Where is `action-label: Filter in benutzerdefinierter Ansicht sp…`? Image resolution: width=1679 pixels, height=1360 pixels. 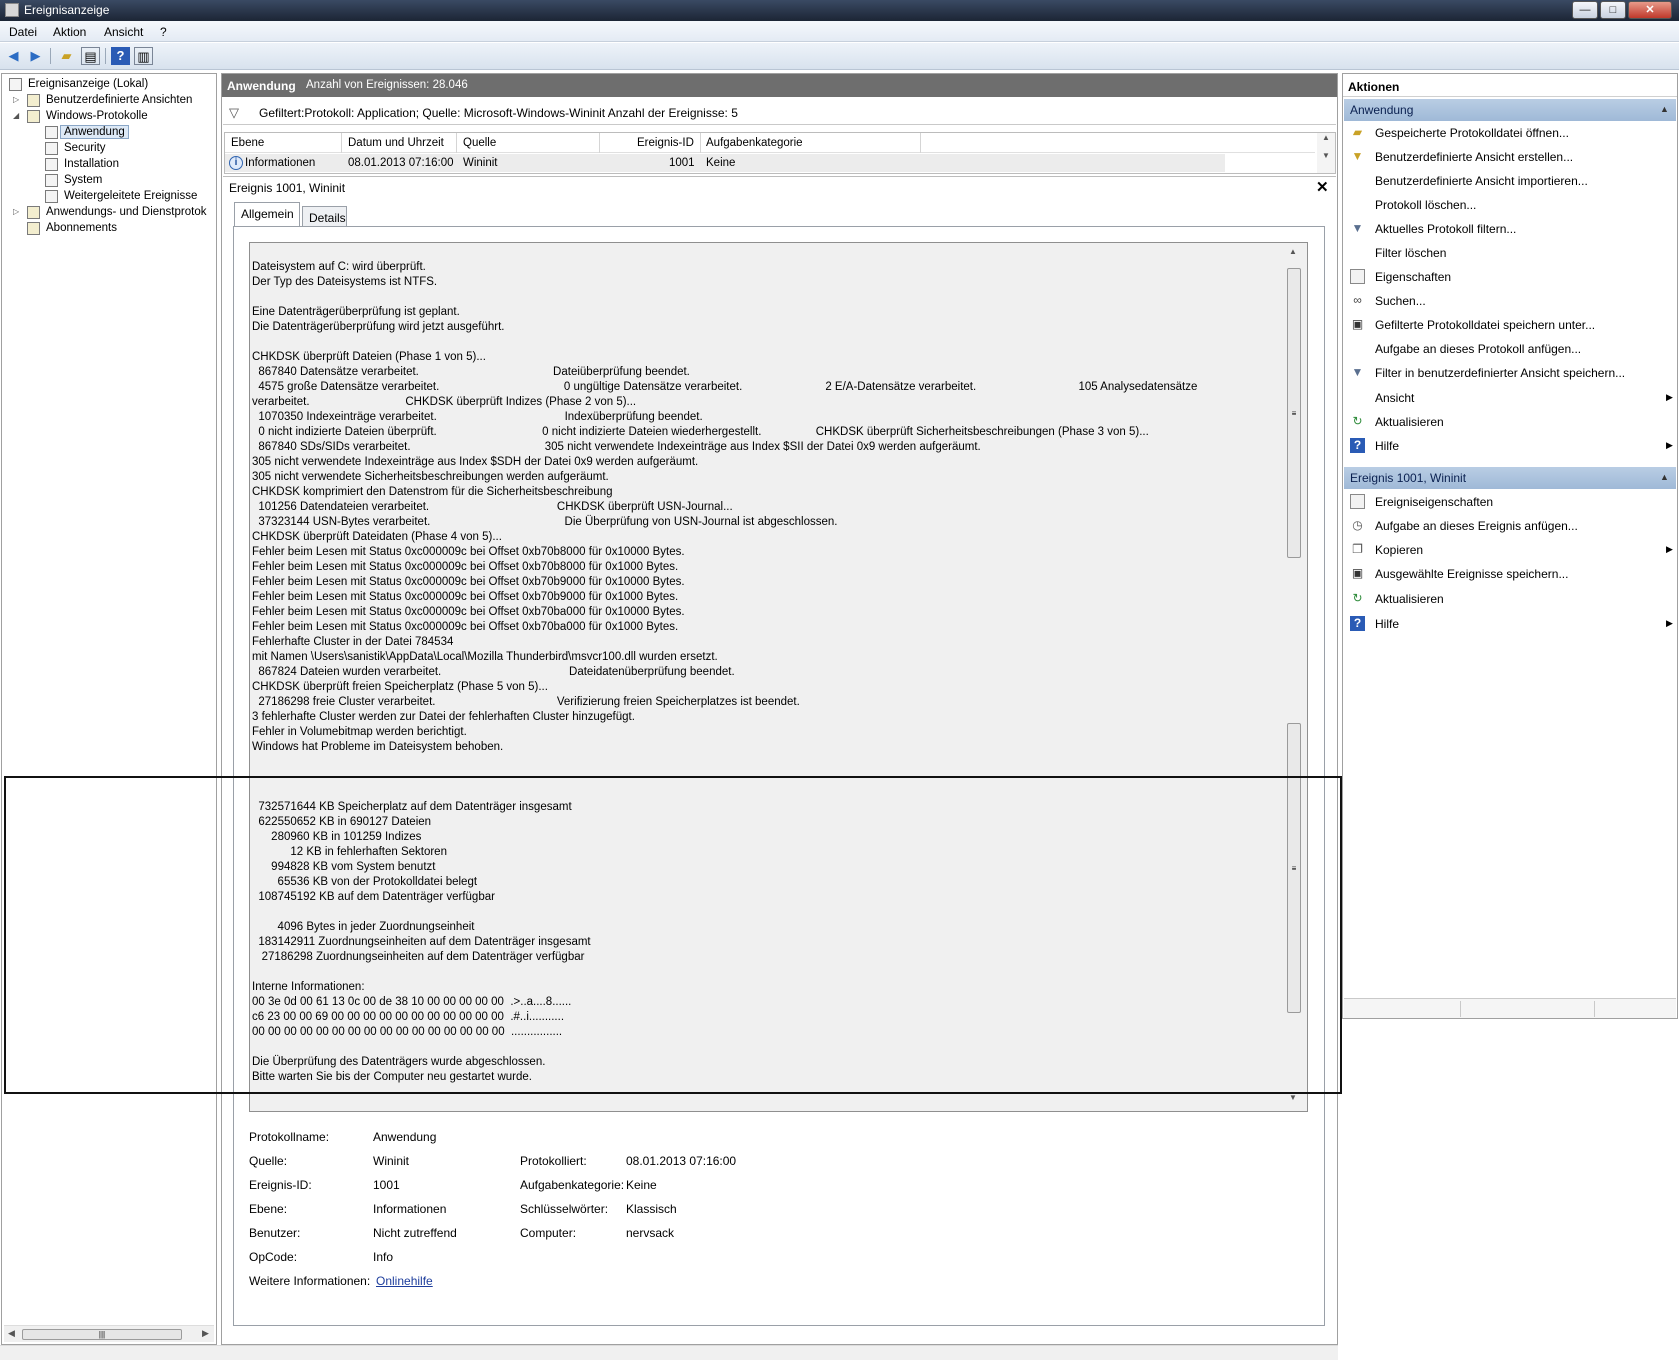
action-label: Filter in benutzerdefinierter Ansicht sp… is located at coordinates (1500, 373).